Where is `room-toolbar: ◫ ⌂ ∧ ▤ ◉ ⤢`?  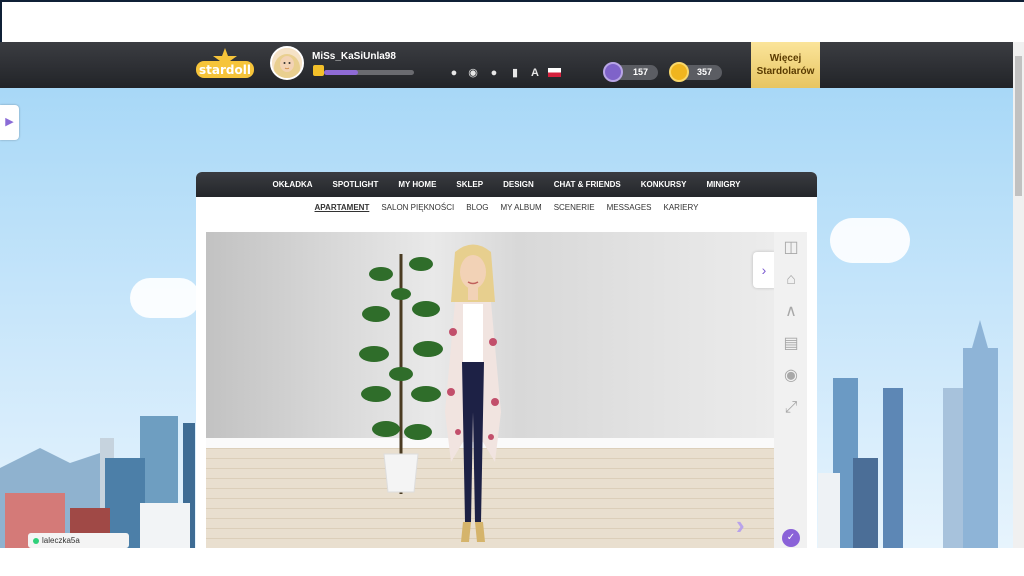 room-toolbar: ◫ ⌂ ∧ ▤ ◉ ⤢ is located at coordinates (790, 390).